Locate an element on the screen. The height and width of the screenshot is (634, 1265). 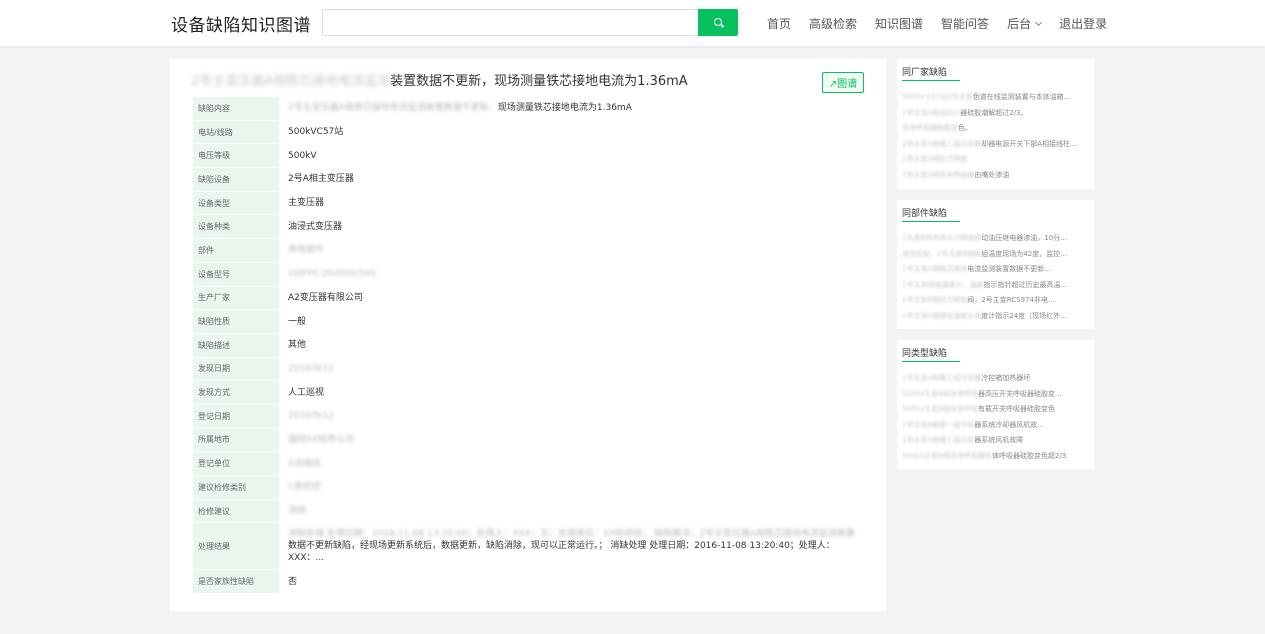
field-value-redacted: C类检修 is located at coordinates (305, 487).